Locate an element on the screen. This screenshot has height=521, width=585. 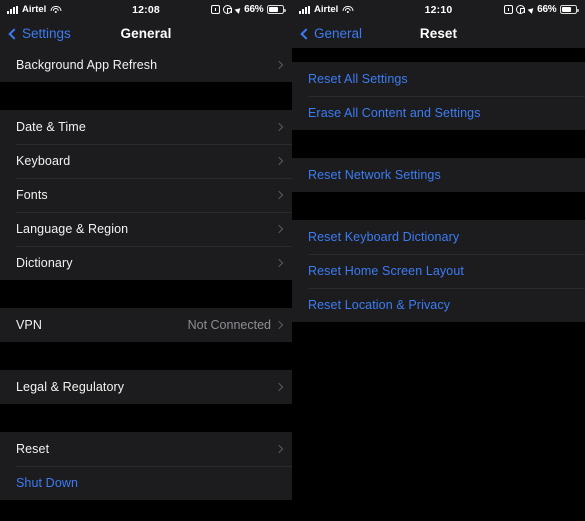
list-item: VPN Not Connected is located at coordinates (146, 325).